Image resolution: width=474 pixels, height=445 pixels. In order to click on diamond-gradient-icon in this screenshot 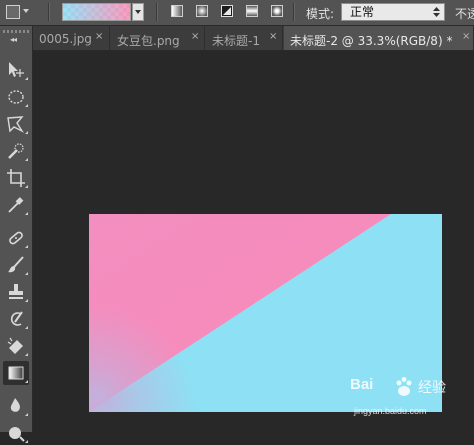, I will do `click(277, 11)`.